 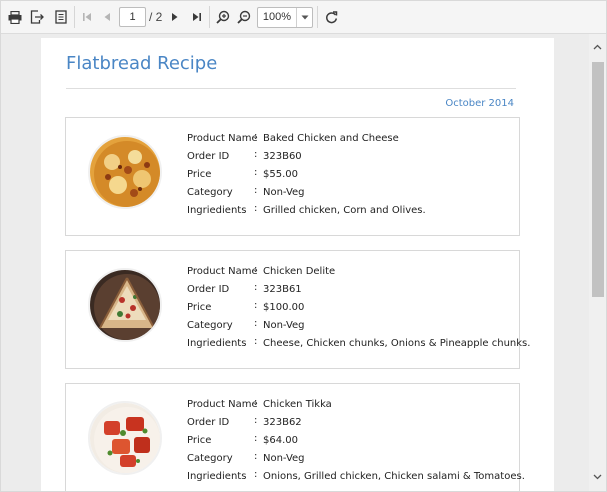 What do you see at coordinates (277, 17) in the screenshot?
I see `zoom-value: 100%` at bounding box center [277, 17].